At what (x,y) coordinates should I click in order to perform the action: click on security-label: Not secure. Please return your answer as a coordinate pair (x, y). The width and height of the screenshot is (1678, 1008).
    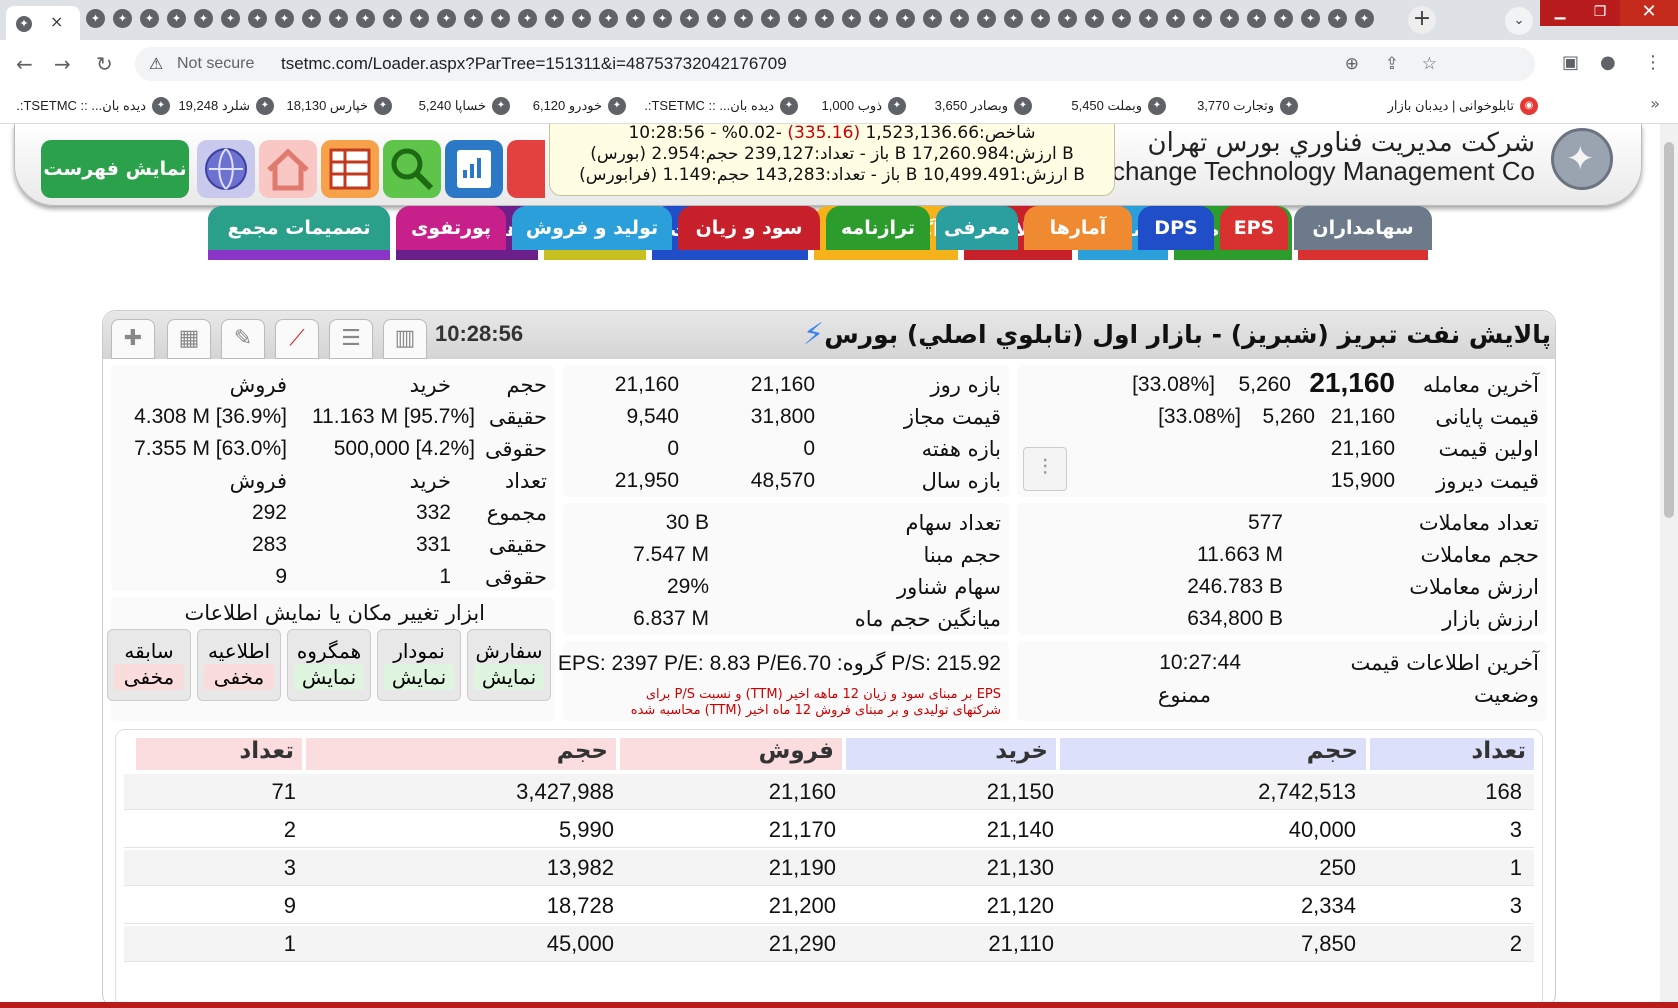
    Looking at the image, I should click on (215, 64).